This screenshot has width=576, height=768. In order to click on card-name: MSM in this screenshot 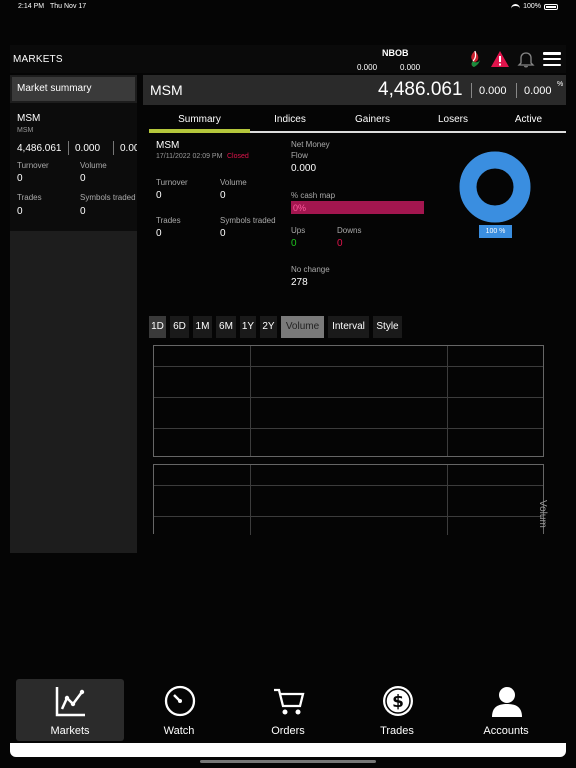, I will do `click(29, 118)`.